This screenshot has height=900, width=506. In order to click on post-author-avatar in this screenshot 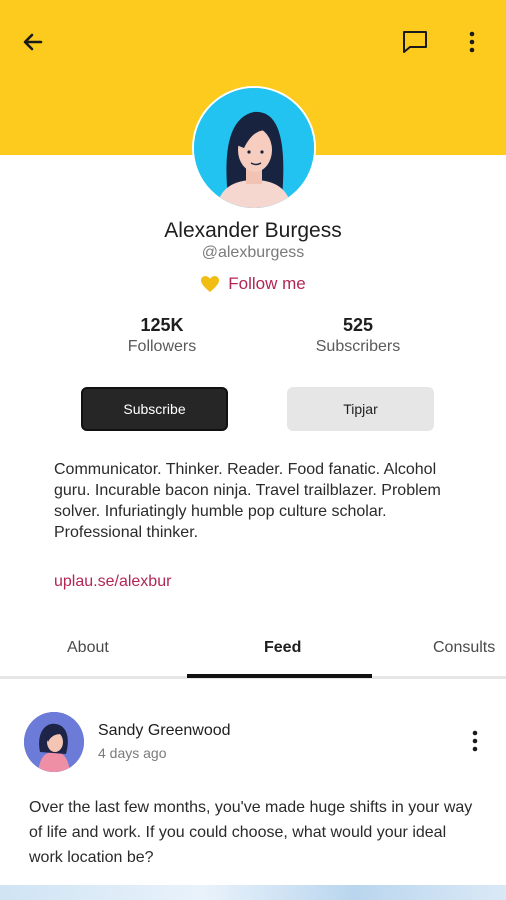, I will do `click(54, 742)`.